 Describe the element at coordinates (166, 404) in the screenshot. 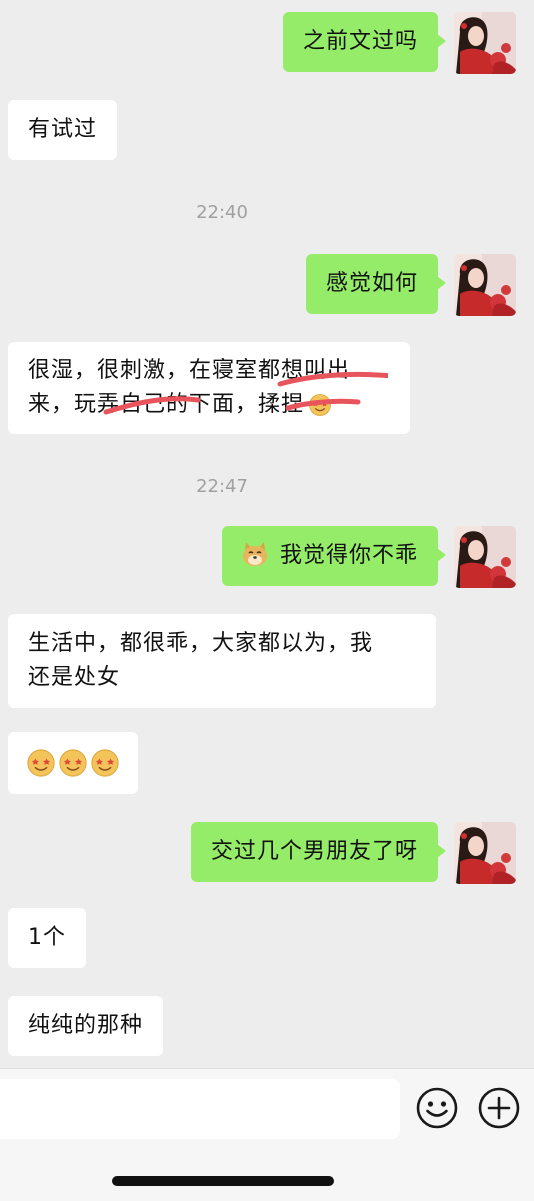

I see `message-text-line-2: 来，玩弄自己的下面，揉捏` at that location.